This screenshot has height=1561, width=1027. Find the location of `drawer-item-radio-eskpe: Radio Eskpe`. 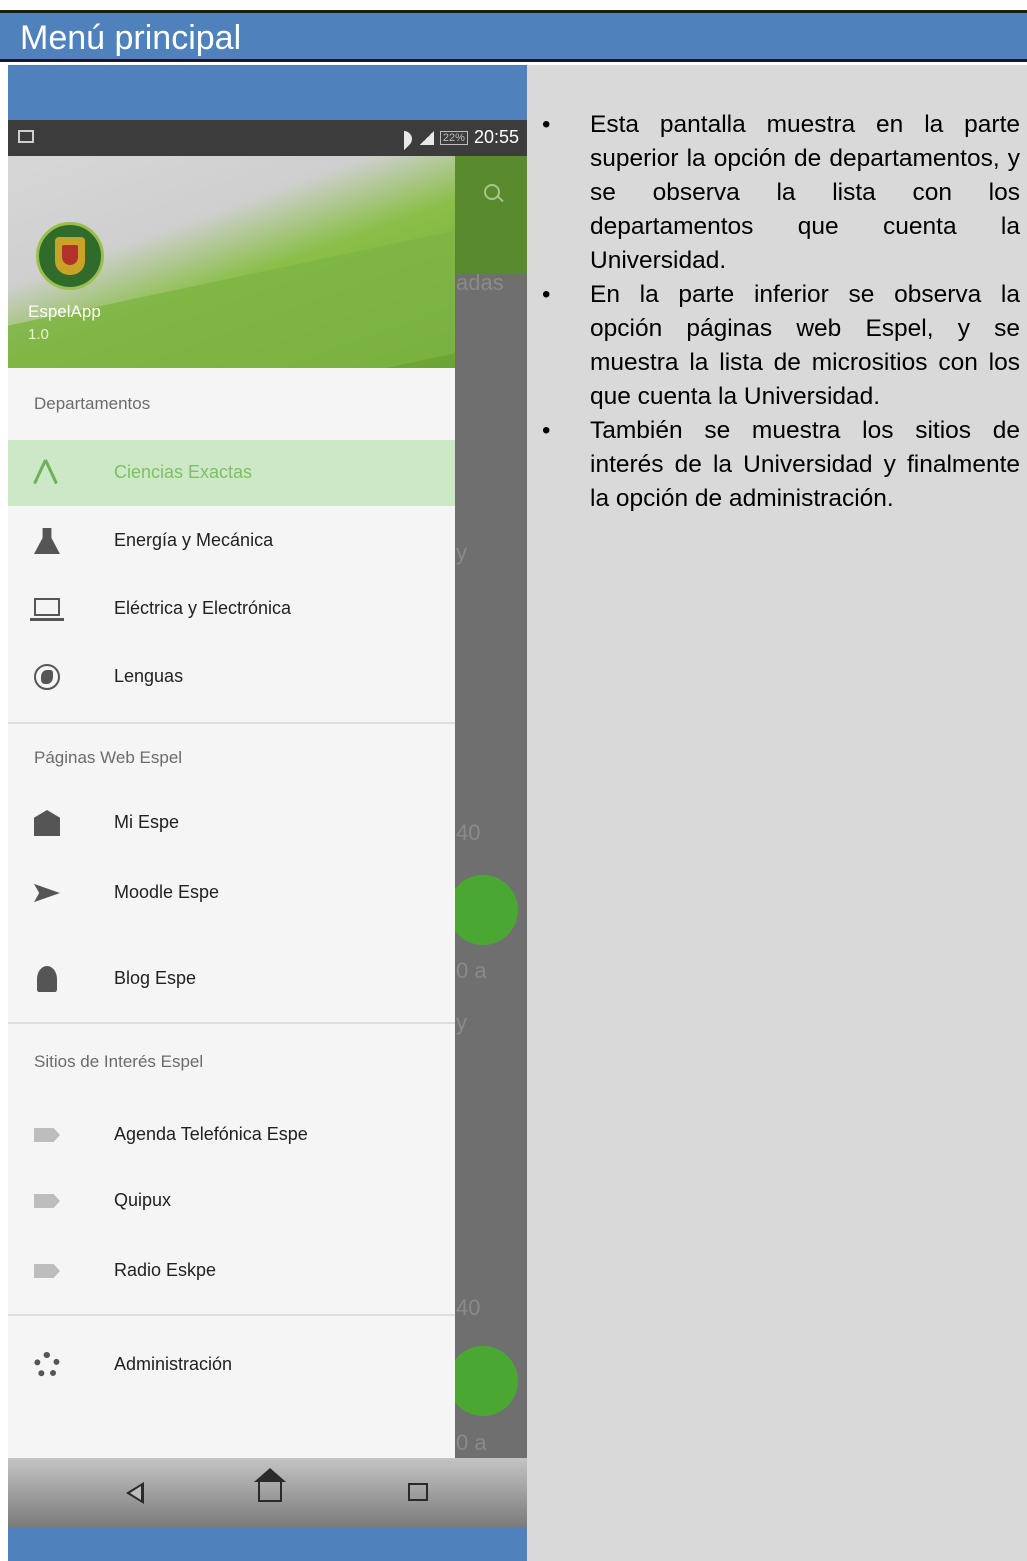

drawer-item-radio-eskpe: Radio Eskpe is located at coordinates (231, 1271).